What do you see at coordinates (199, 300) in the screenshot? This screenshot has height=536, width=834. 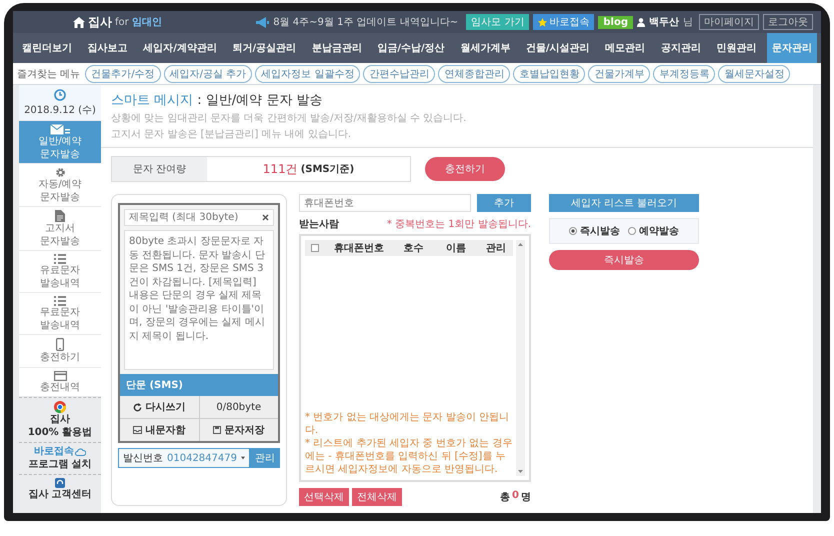 I see `message-field: 80byte 초과시 장문문자로 자동 전환됩니다. 문자 발송시 단문은 SMS 1건, 장문은 SMS 3건이 차감됩니다. [제목입력] 내용은 단문의 경우 실제 제목이 아닌 '발송관리용 타이틀'이며, 장문의 경우에는 실제 메시지 제목이 됩니다.` at bounding box center [199, 300].